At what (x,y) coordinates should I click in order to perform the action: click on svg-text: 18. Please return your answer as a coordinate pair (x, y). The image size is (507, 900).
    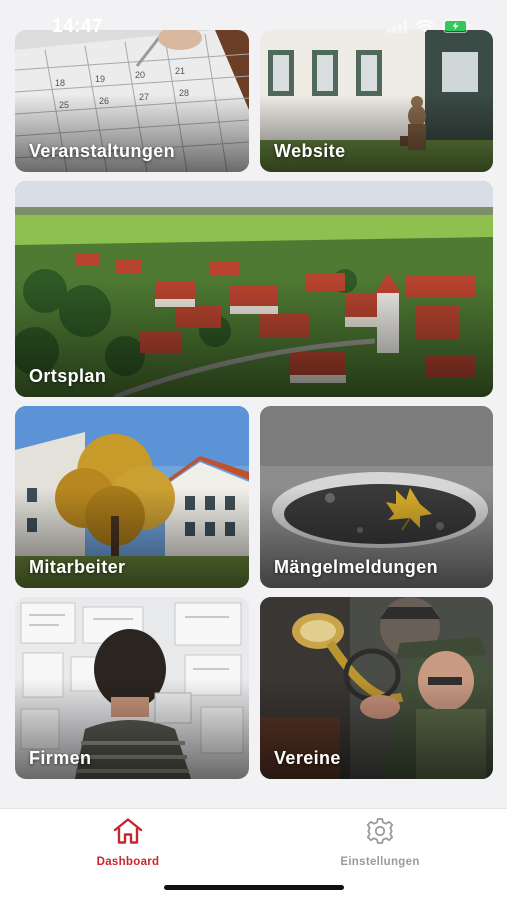
    Looking at the image, I should click on (60, 83).